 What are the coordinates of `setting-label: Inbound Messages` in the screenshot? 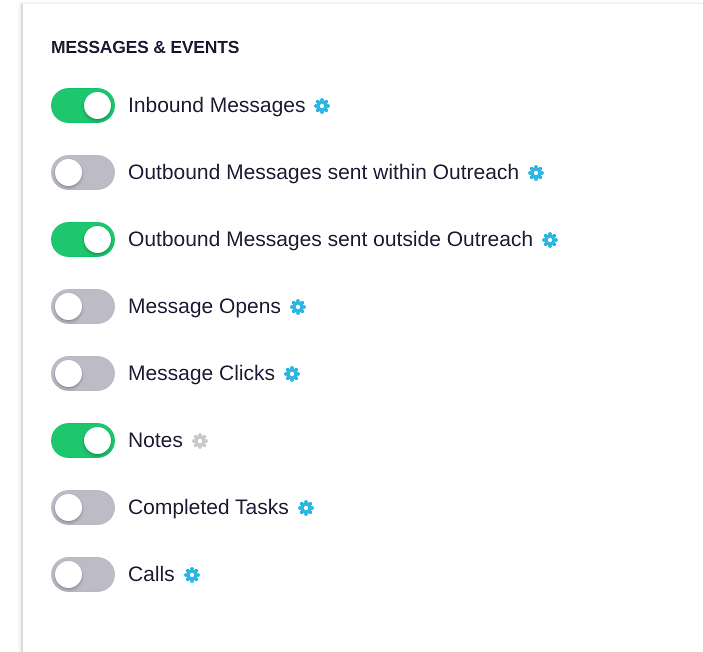 It's located at (217, 106).